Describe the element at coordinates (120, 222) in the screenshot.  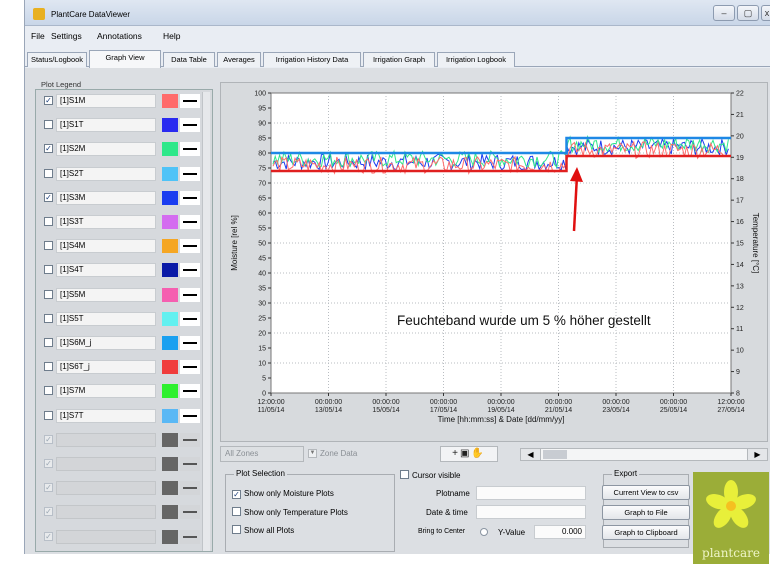
I see `legend-row: [1]S3T` at that location.